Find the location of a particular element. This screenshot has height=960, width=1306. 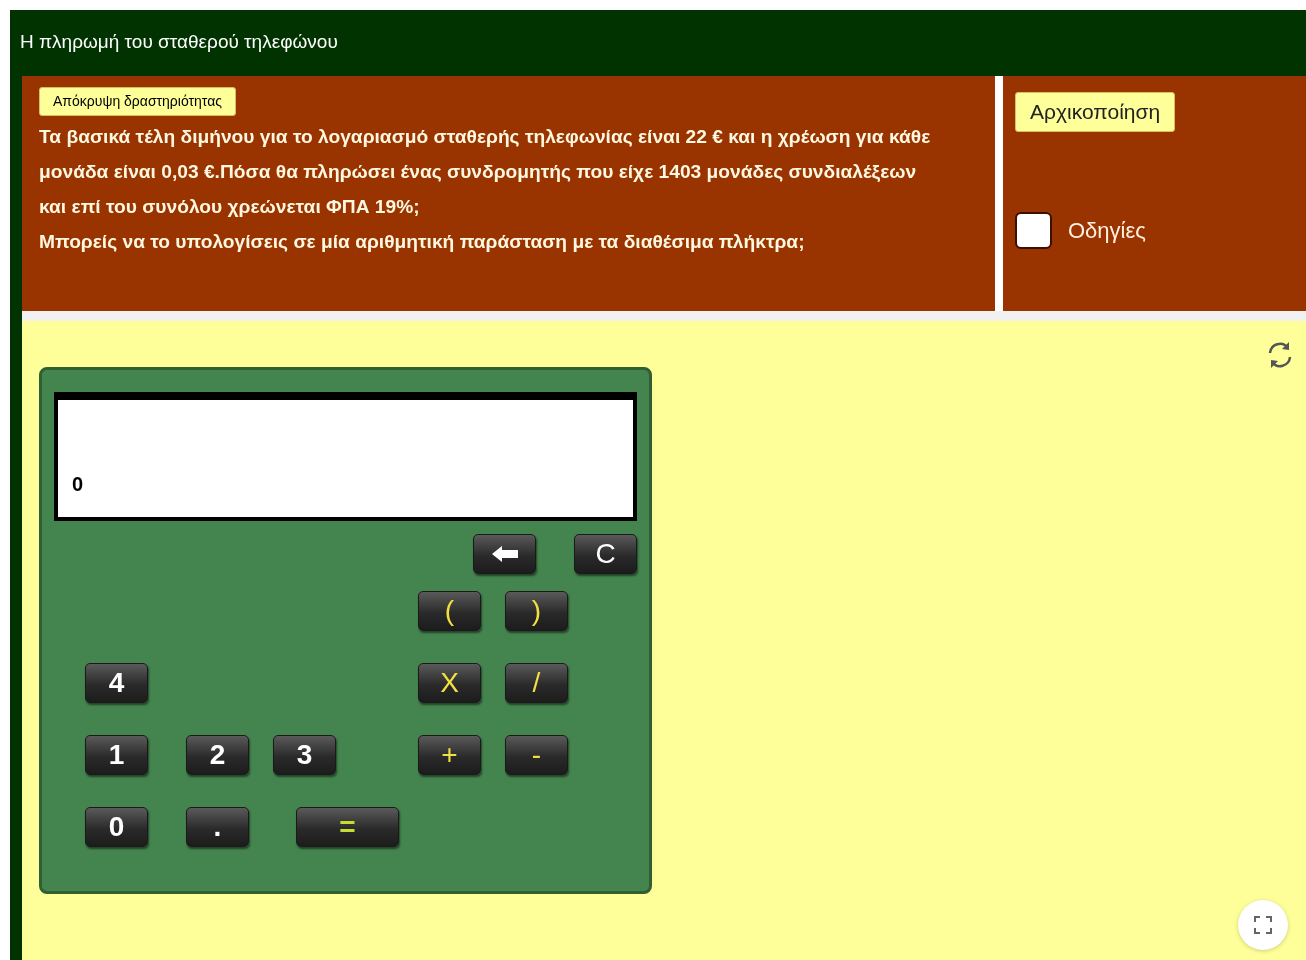

backspace-key is located at coordinates (504, 554).